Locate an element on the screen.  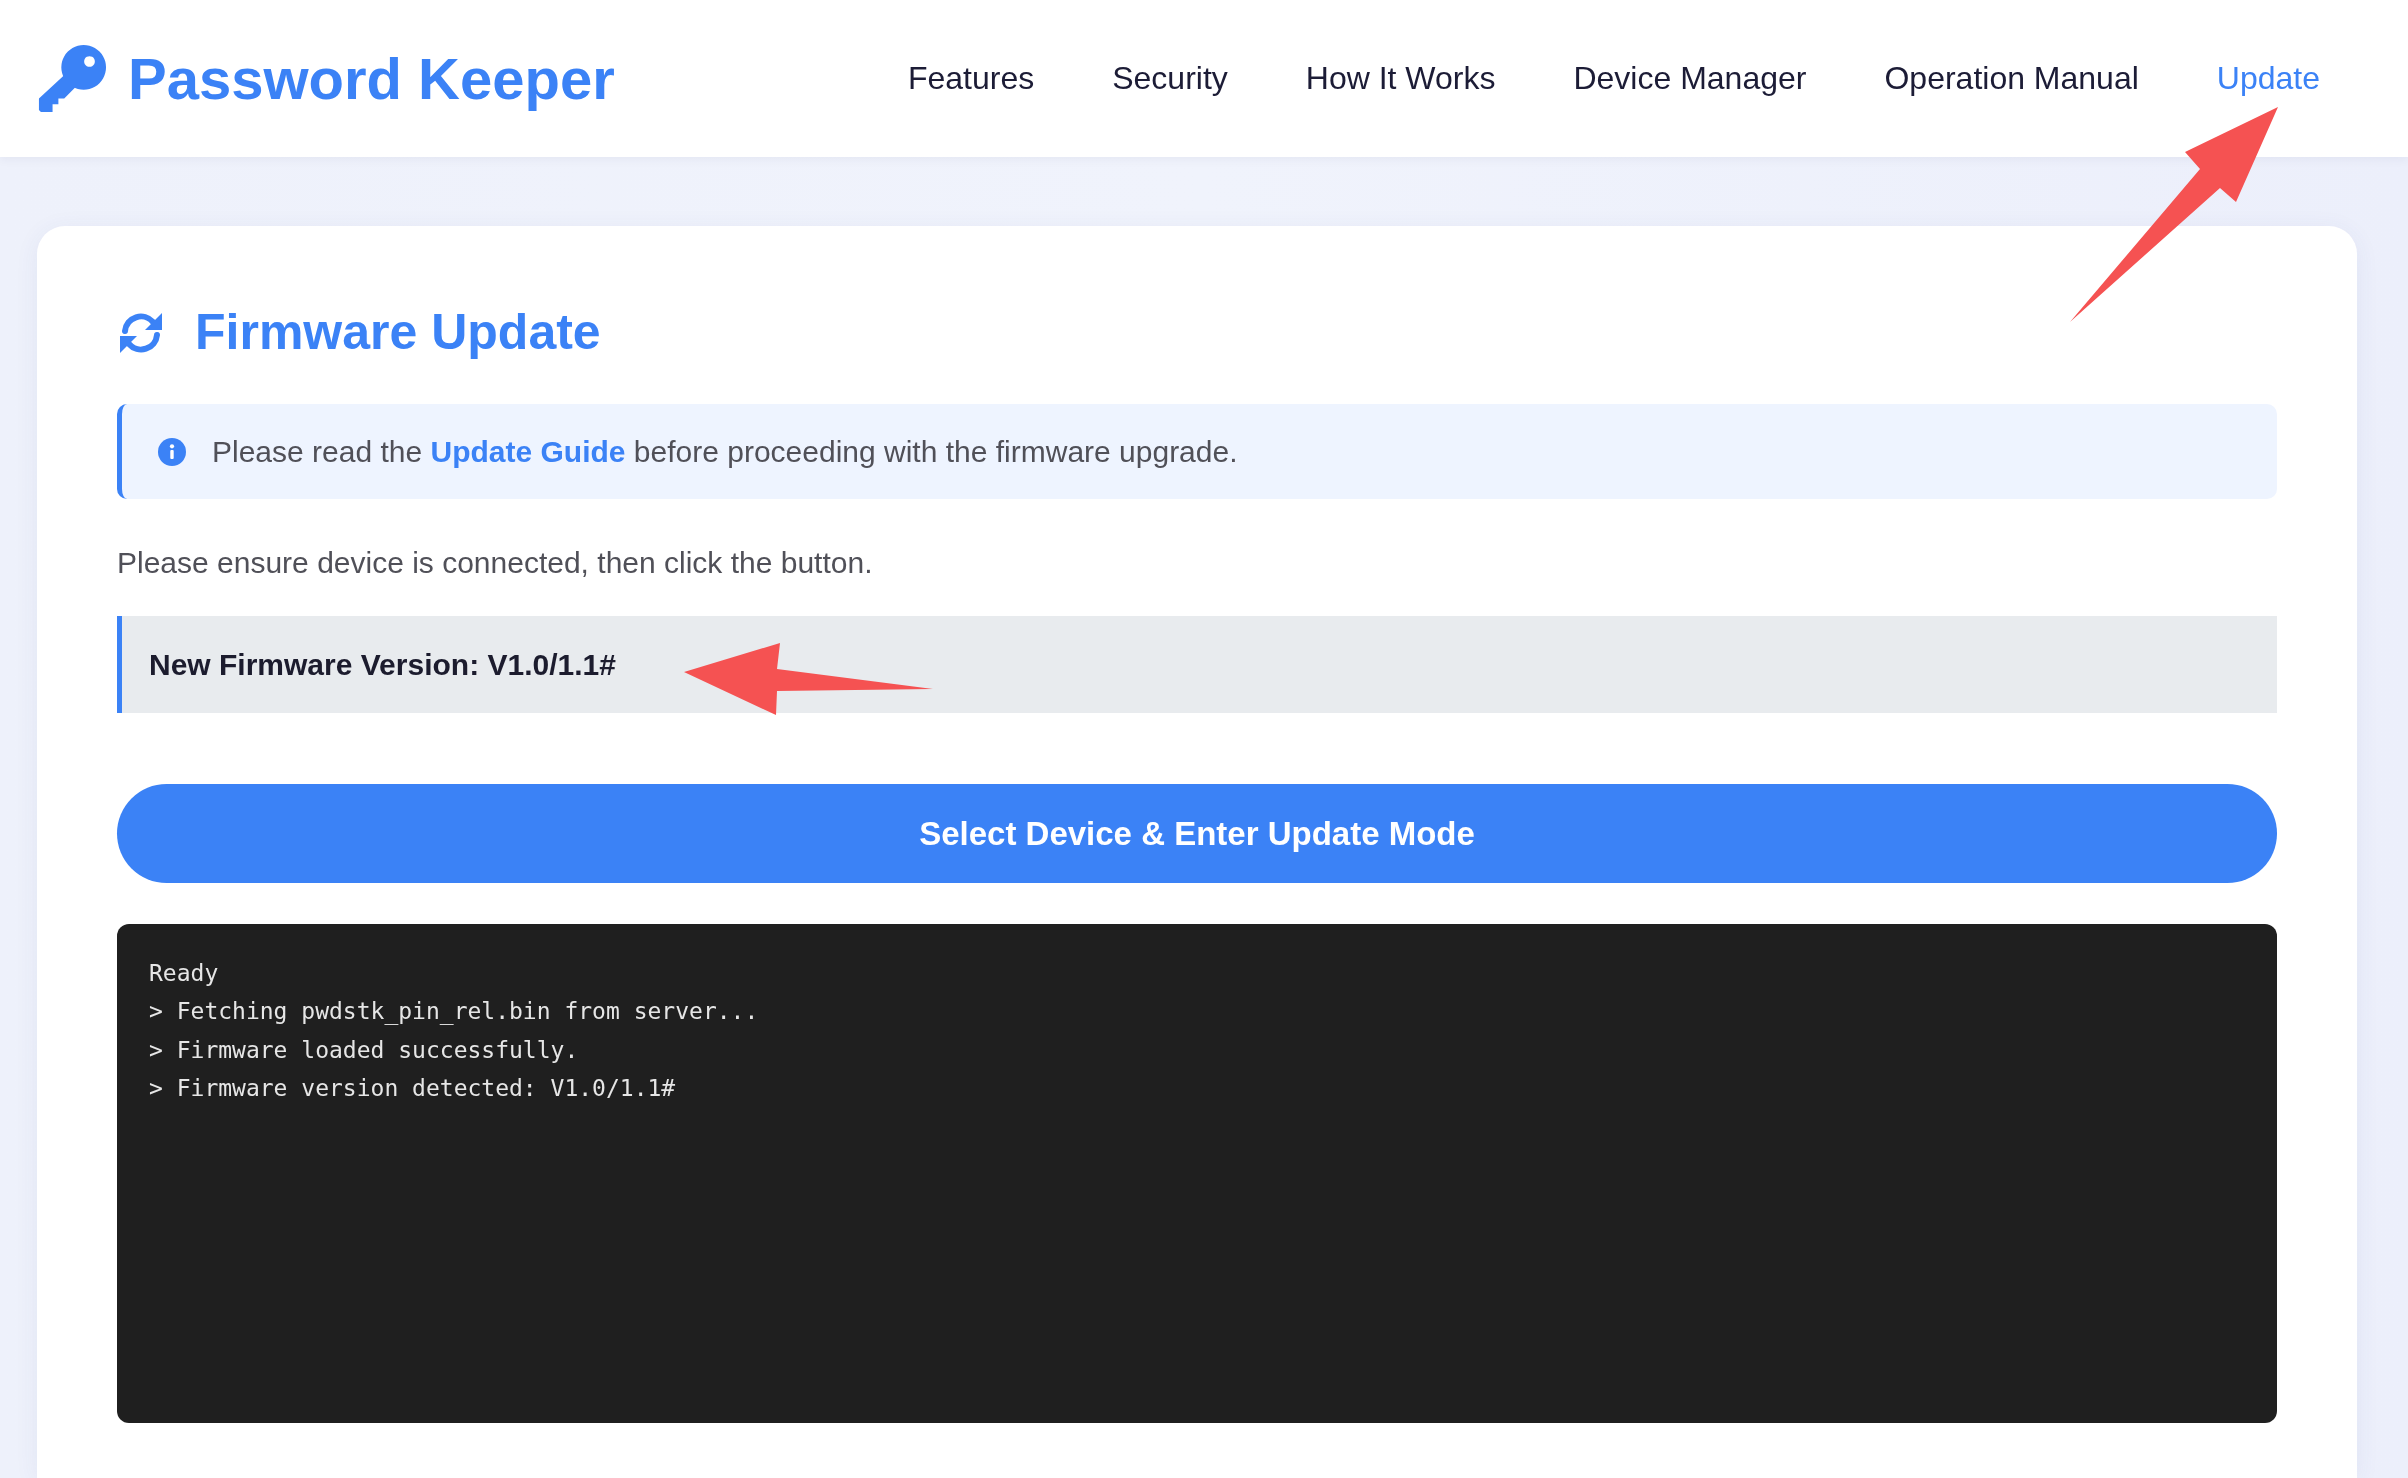
nav-link: Operation Manual is located at coordinates (2011, 78).